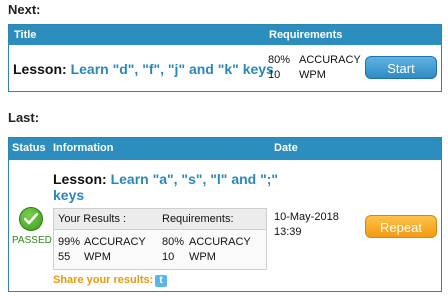 The image size is (448, 296). What do you see at coordinates (97, 257) in the screenshot?
I see `result-wpm-label: WPM` at bounding box center [97, 257].